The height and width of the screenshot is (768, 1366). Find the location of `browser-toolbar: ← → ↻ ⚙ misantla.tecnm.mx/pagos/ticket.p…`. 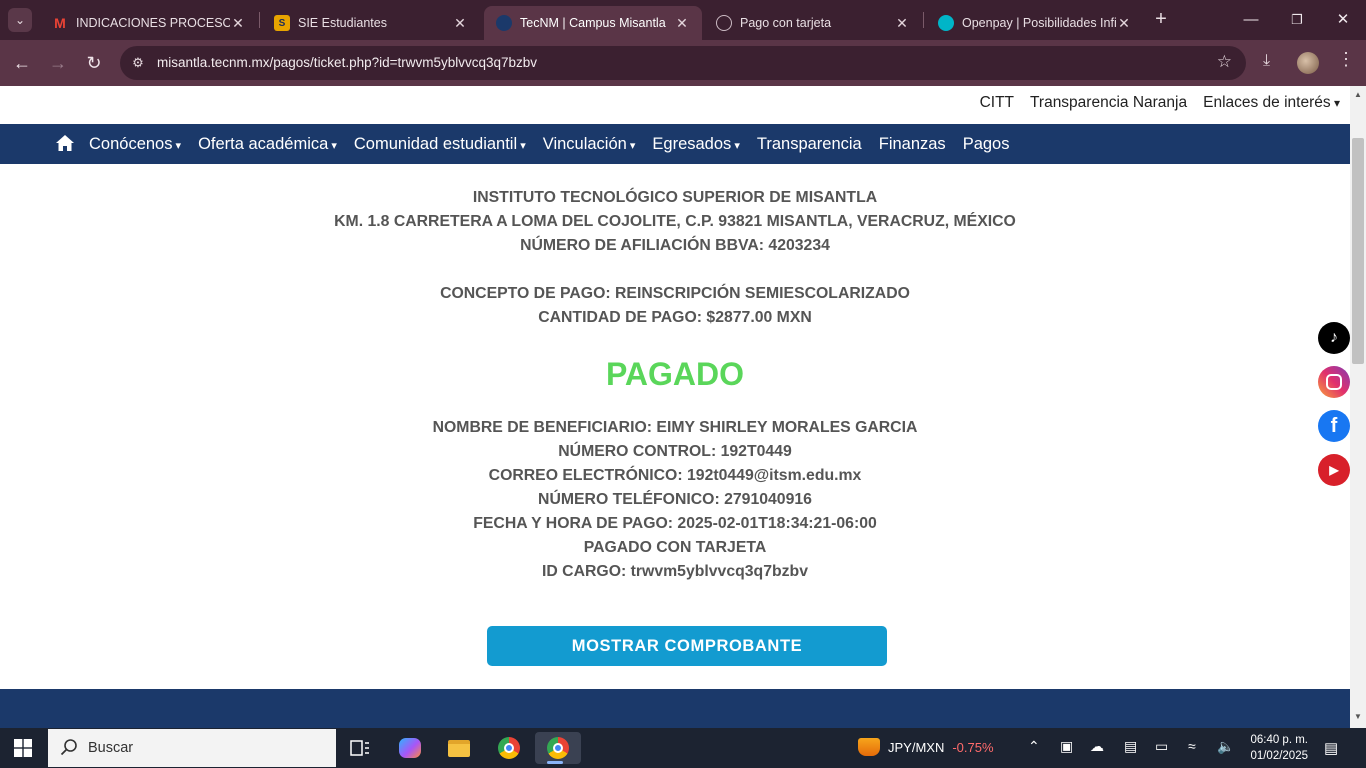

browser-toolbar: ← → ↻ ⚙ misantla.tecnm.mx/pagos/ticket.p… is located at coordinates (683, 63).